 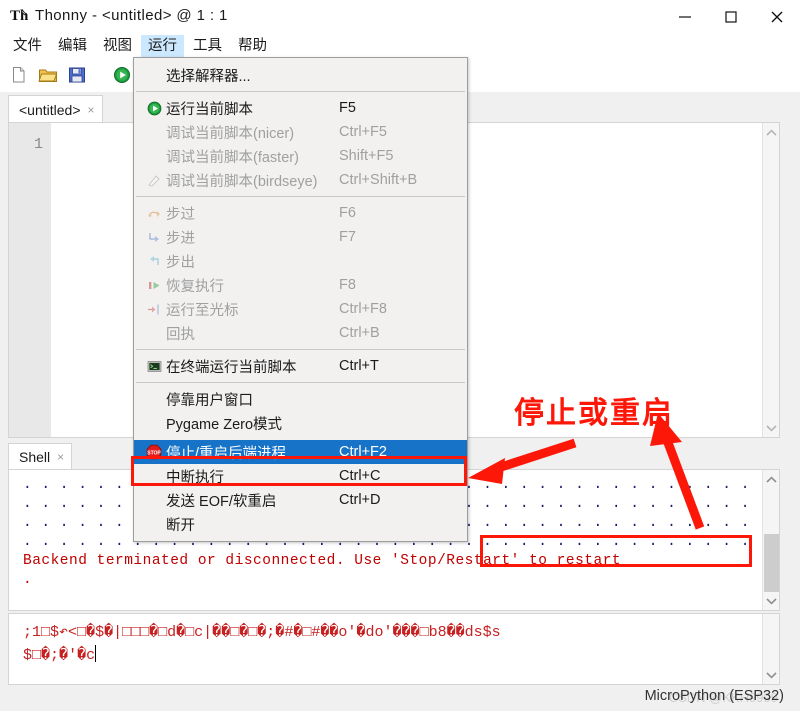 What do you see at coordinates (300, 108) in the screenshot?
I see `menuitem-run-current-script: 运行当前脚本 F5` at bounding box center [300, 108].